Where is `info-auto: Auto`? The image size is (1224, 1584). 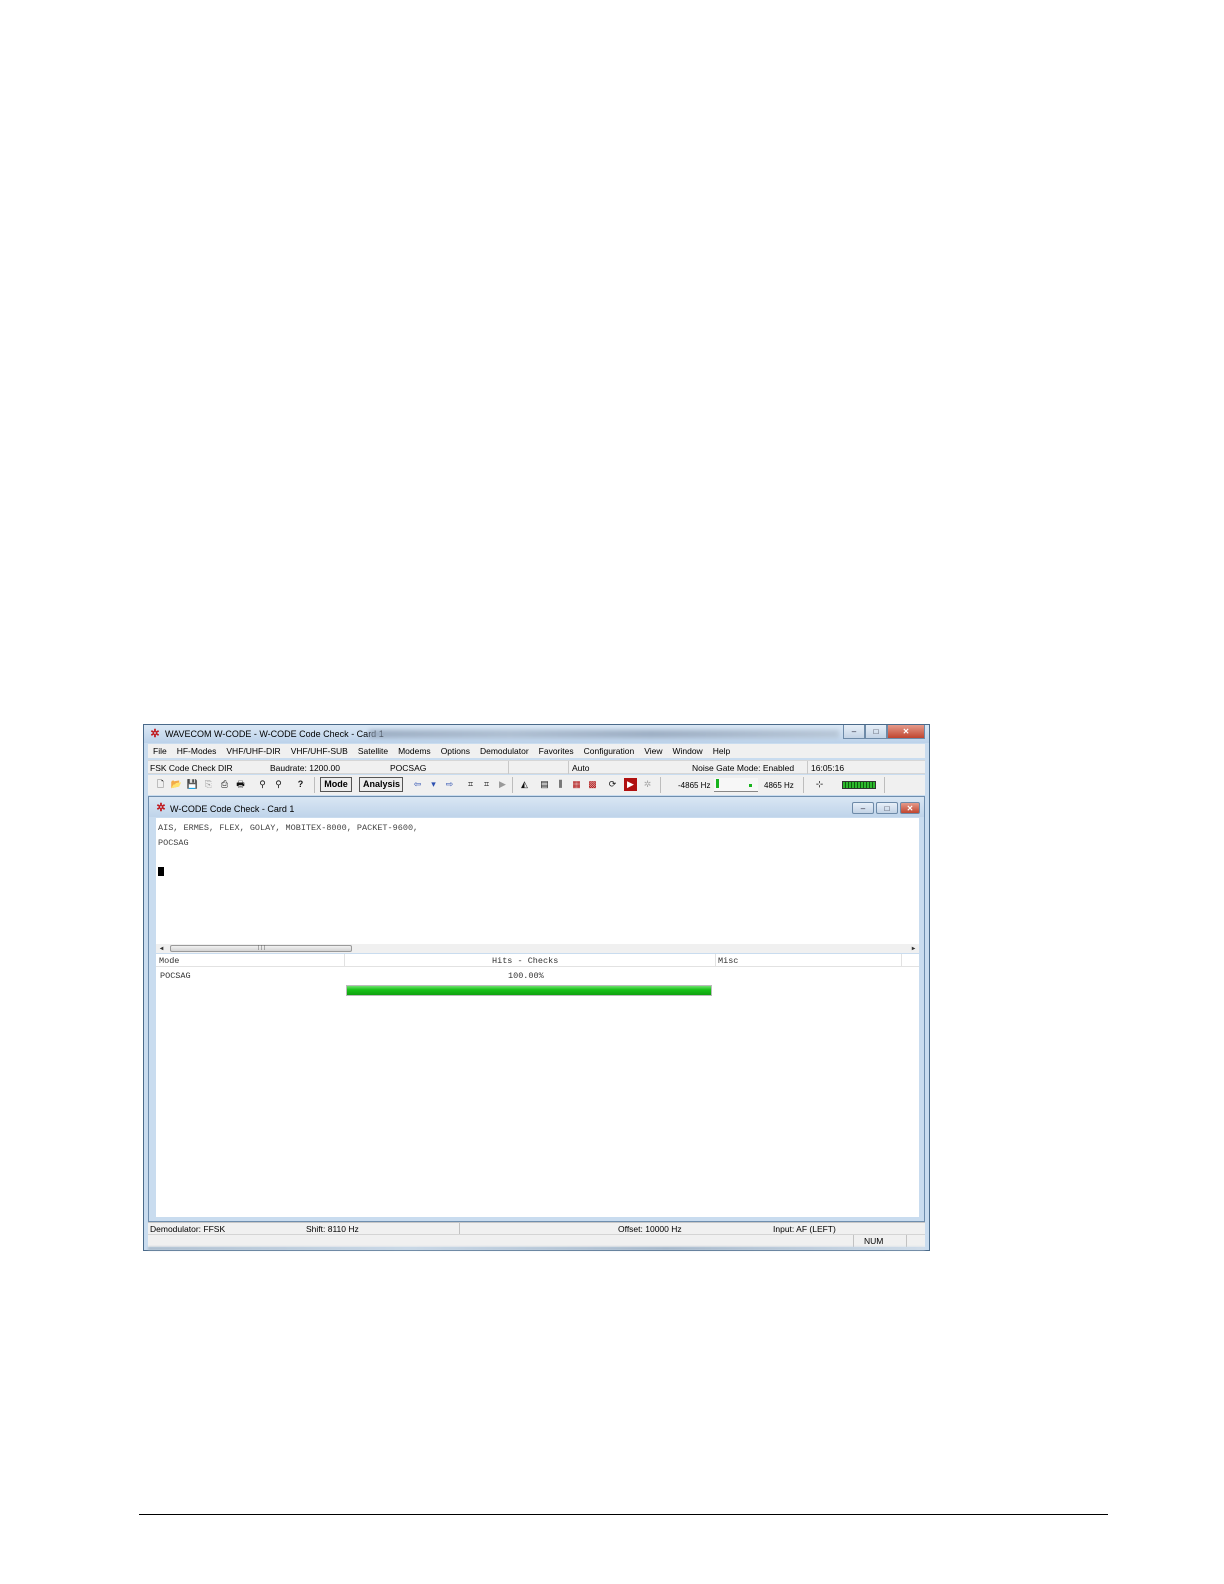
info-auto: Auto is located at coordinates (581, 768).